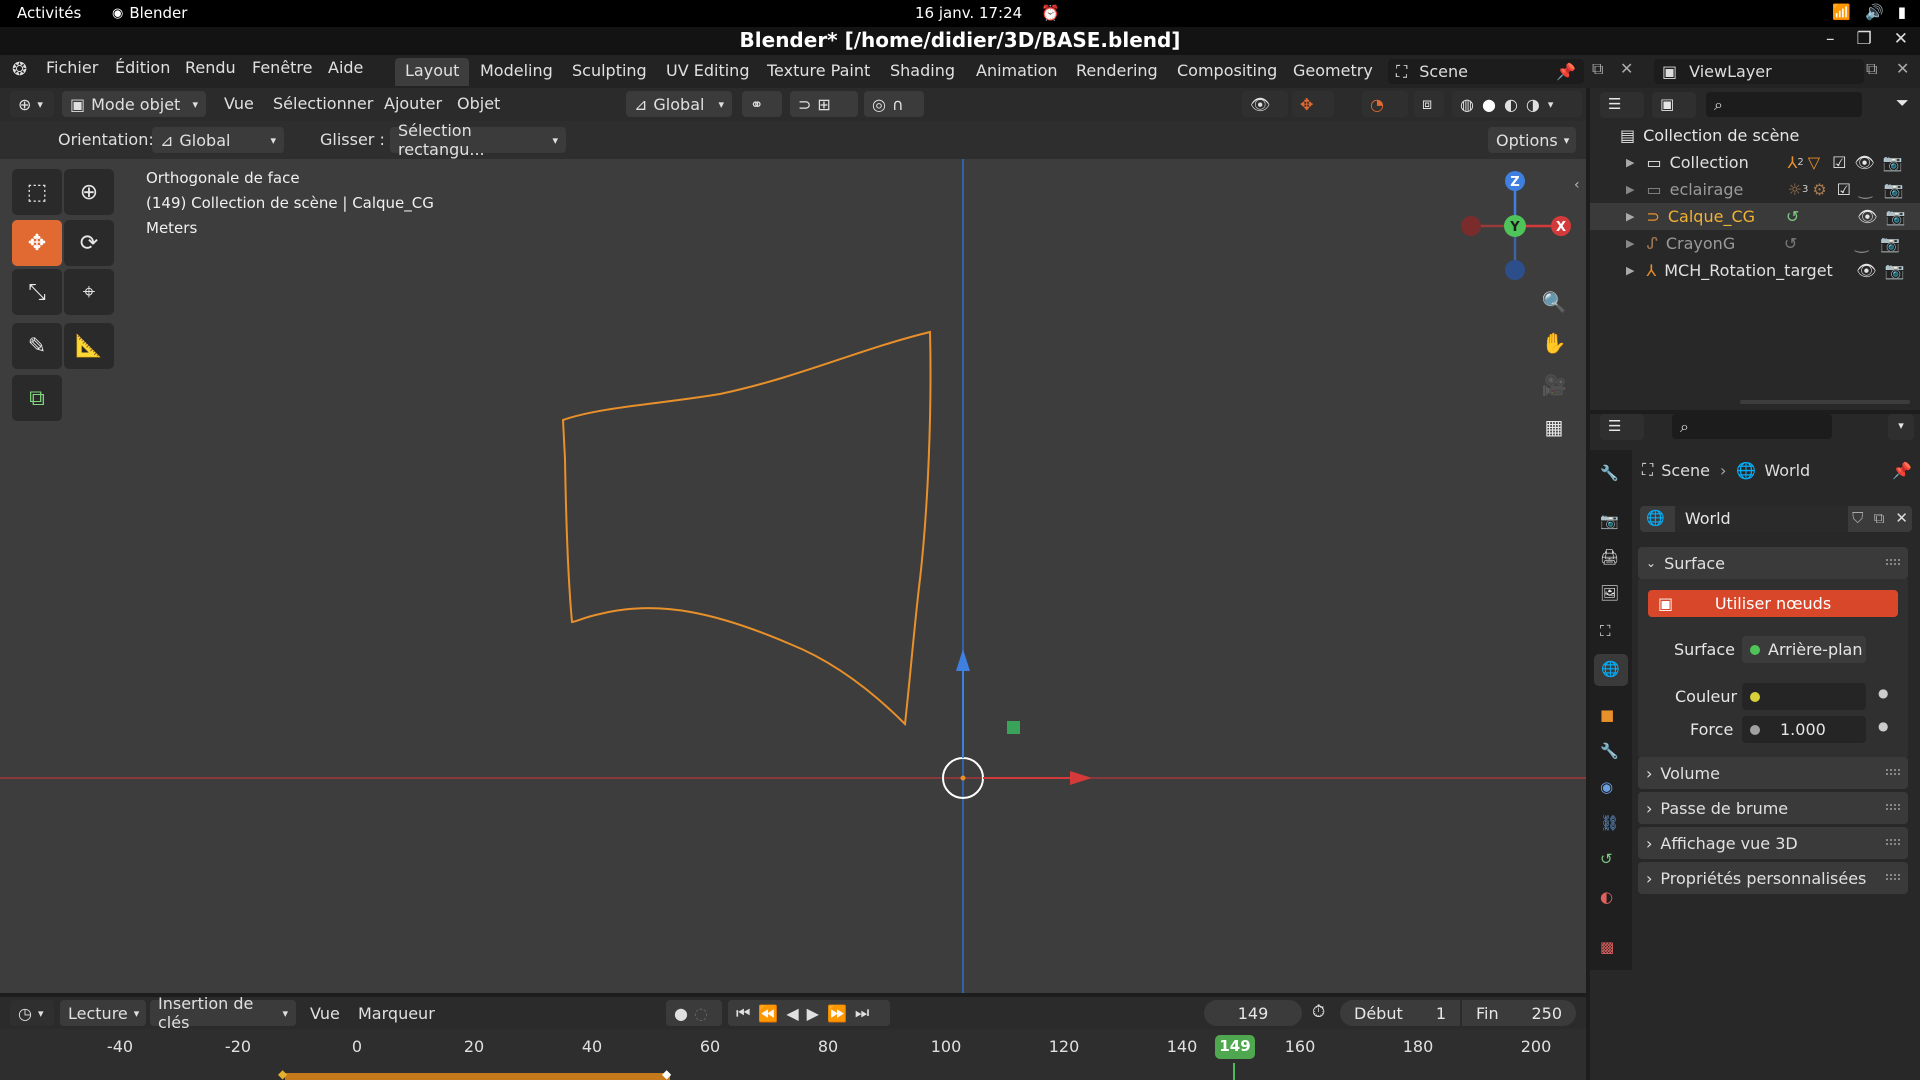 Image resolution: width=1920 pixels, height=1080 pixels. What do you see at coordinates (813, 1013) in the screenshot?
I see `play-icon: ▶` at bounding box center [813, 1013].